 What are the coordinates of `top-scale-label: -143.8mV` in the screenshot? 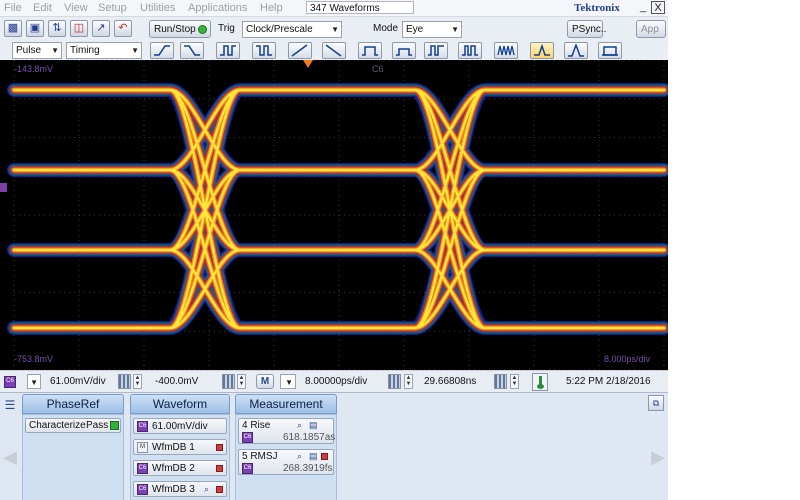 It's located at (34, 69).